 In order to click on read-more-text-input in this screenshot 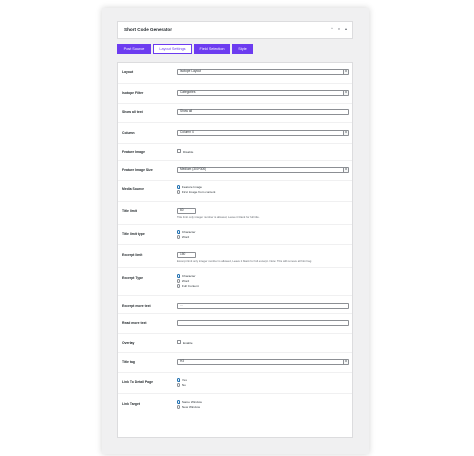, I will do `click(263, 323)`.